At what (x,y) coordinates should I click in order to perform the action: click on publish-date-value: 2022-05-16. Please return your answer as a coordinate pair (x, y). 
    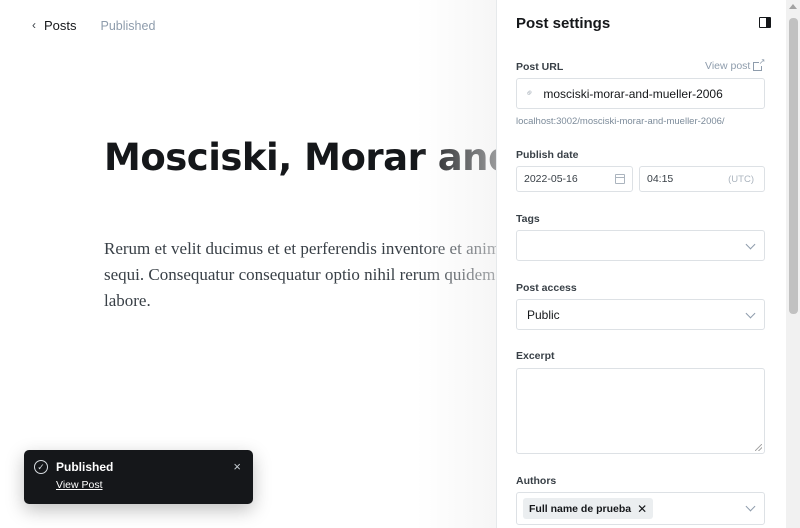
    Looking at the image, I should click on (551, 179).